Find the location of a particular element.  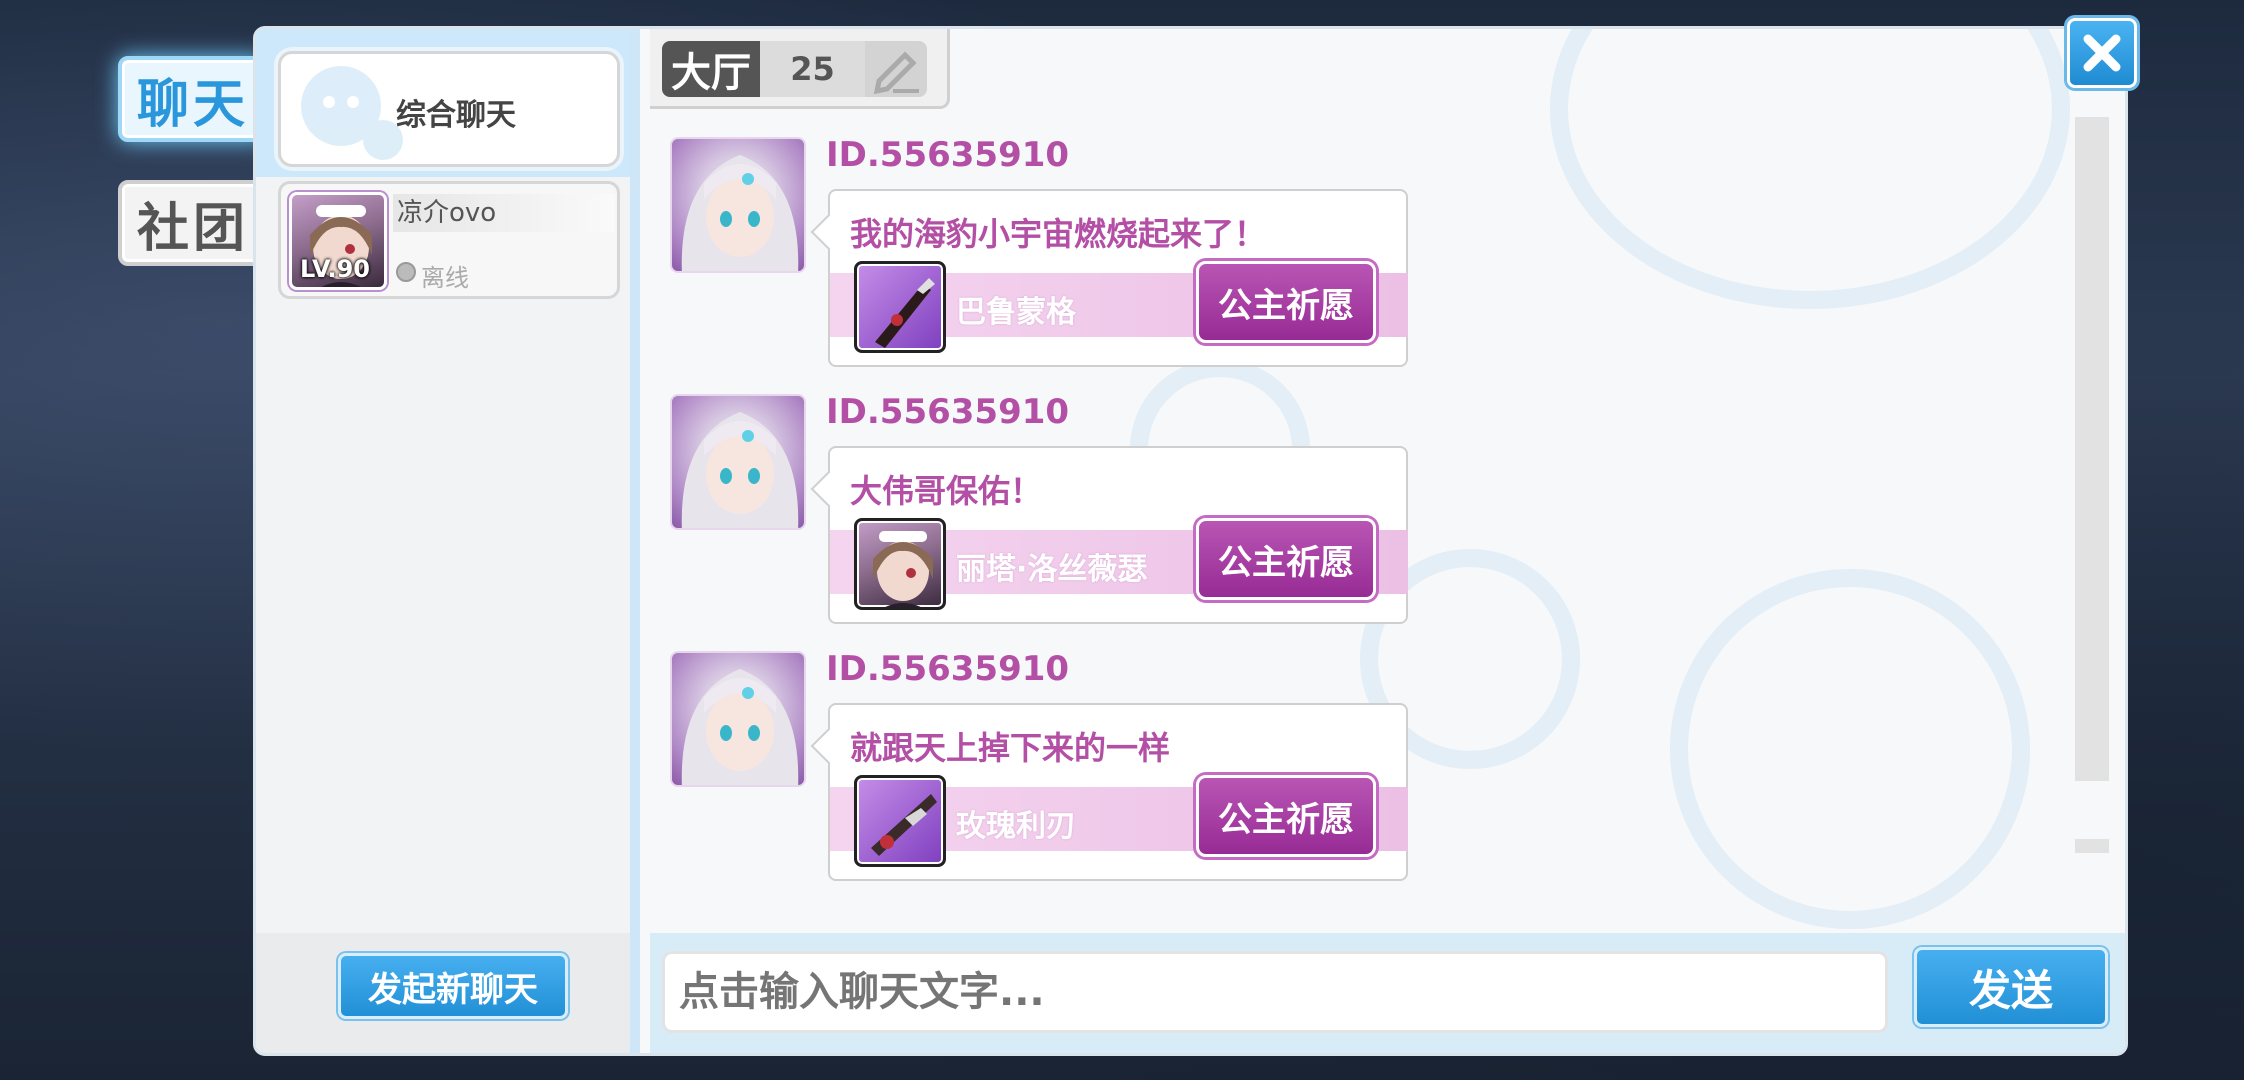

new-chat-footer: 发起新聊天 is located at coordinates (443, 993).